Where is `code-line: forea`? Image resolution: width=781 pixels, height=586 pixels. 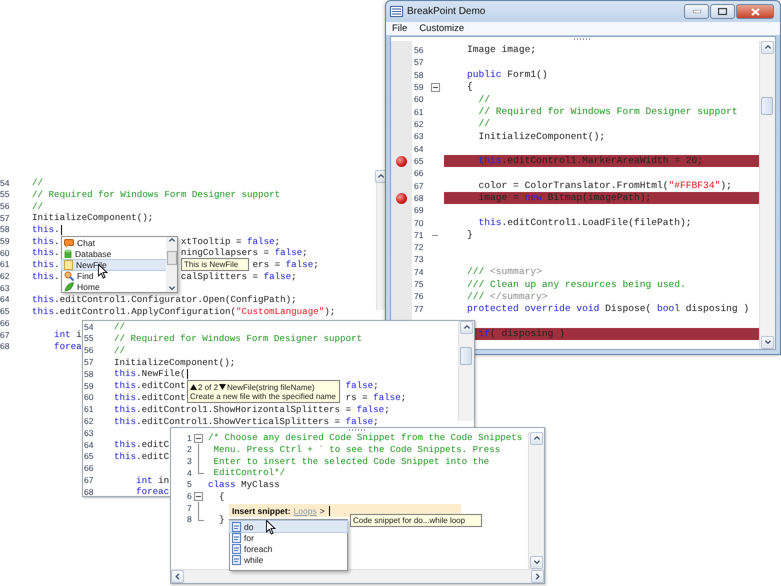
code-line: forea is located at coordinates (67, 347).